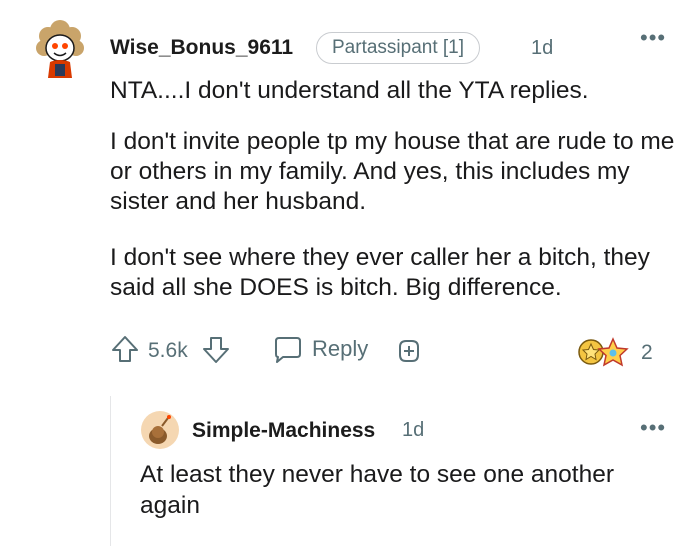 The width and height of the screenshot is (700, 546). I want to click on award-count: 2, so click(647, 352).